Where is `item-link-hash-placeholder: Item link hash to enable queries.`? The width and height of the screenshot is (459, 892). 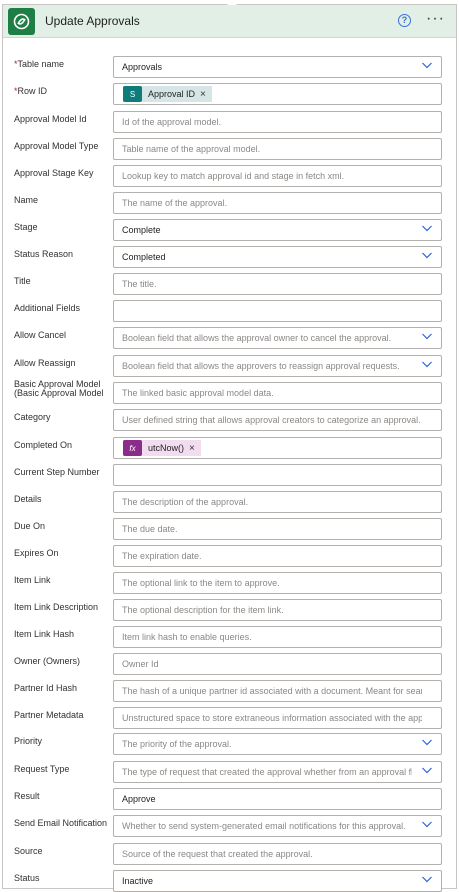
item-link-hash-placeholder: Item link hash to enable queries. is located at coordinates (187, 637).